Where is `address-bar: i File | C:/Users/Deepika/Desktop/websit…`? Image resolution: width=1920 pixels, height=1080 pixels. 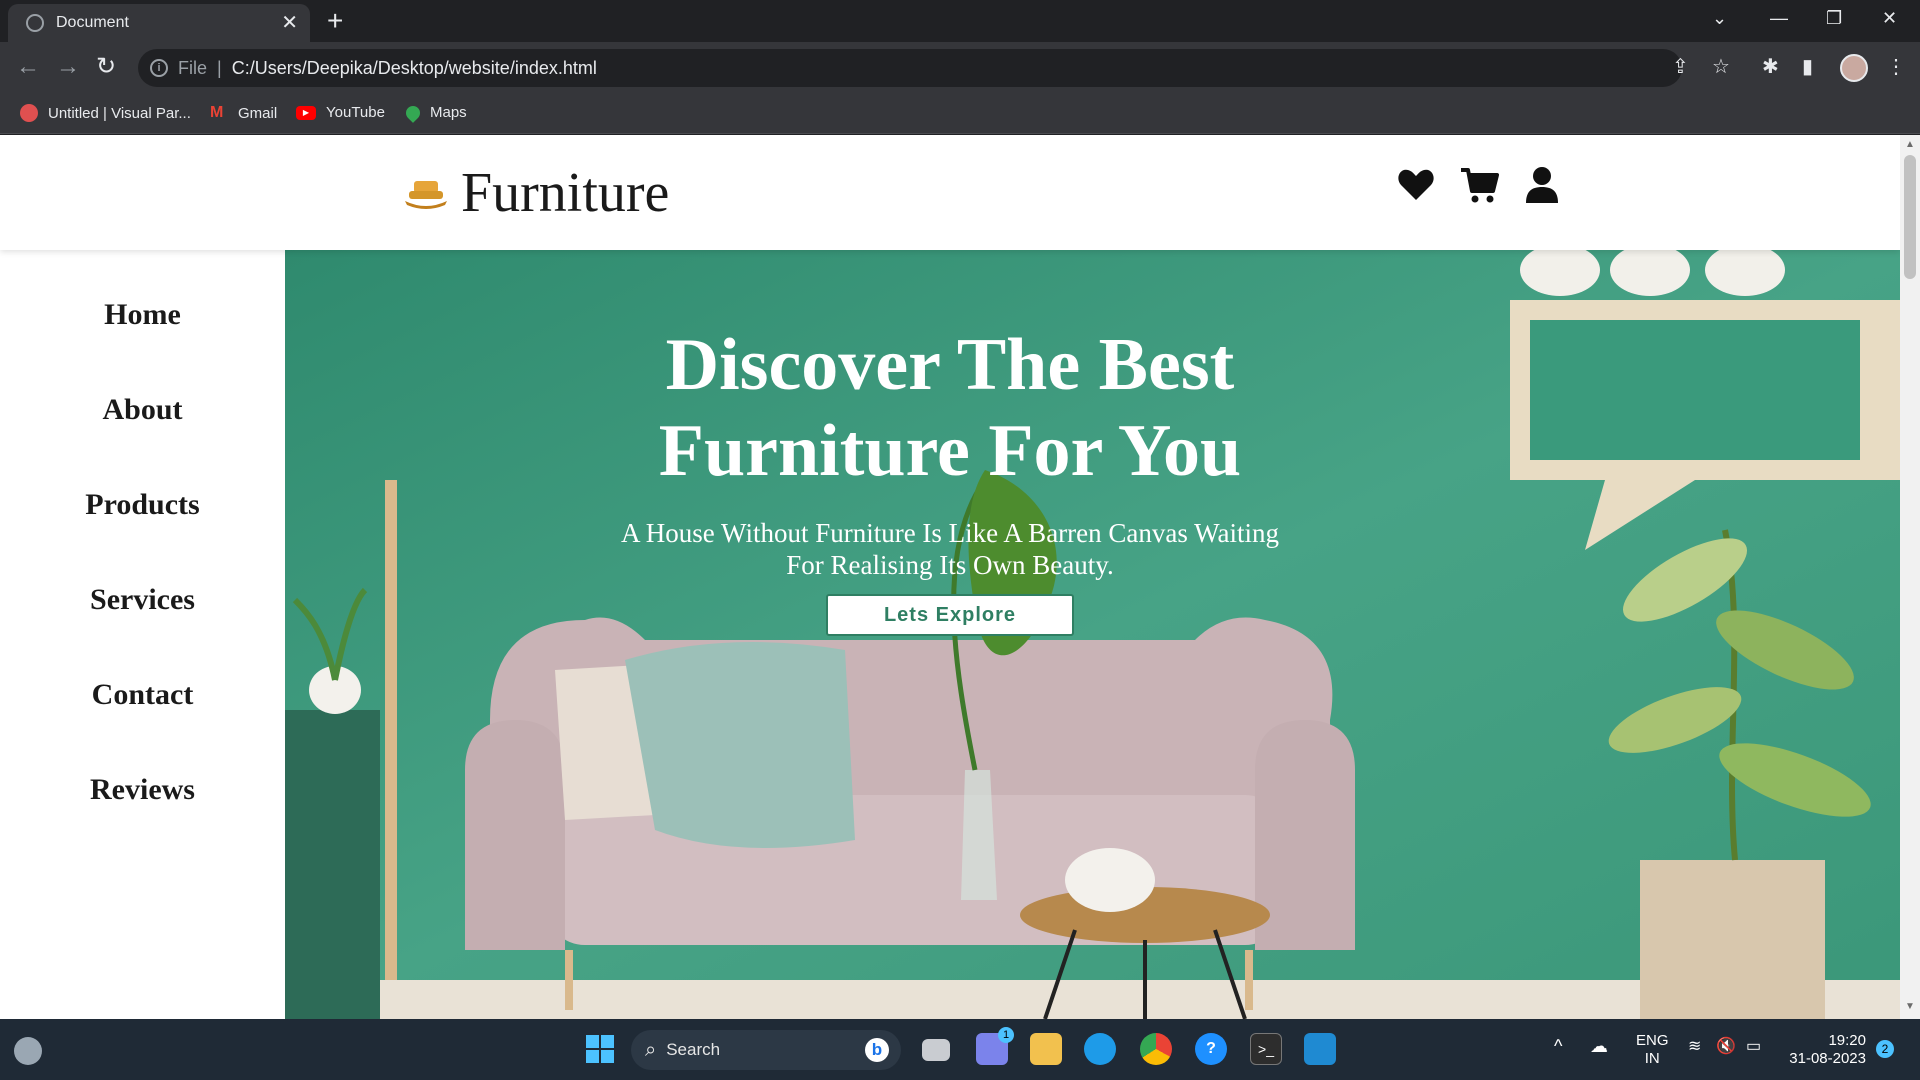 address-bar: i File | C:/Users/Deepika/Desktop/websit… is located at coordinates (910, 68).